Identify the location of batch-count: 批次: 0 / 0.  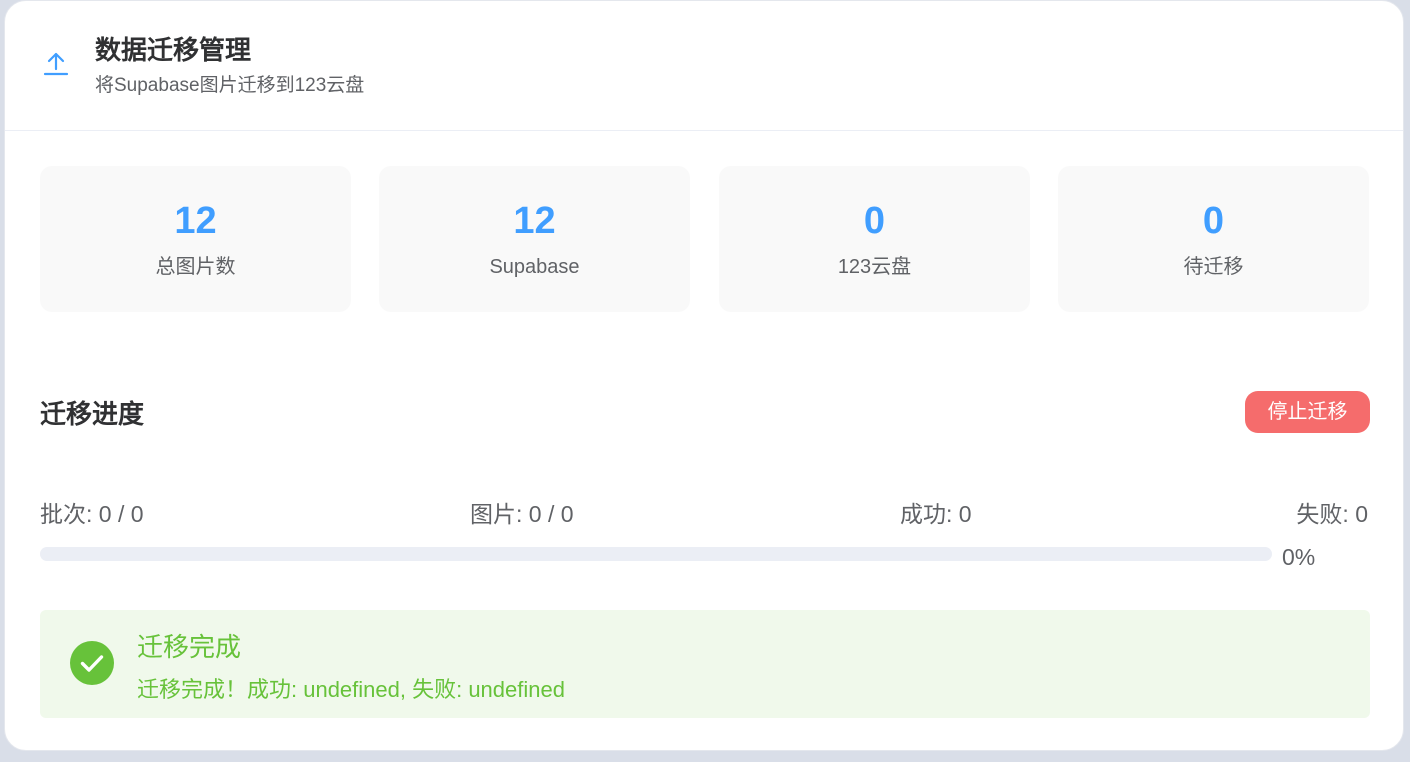
(92, 514).